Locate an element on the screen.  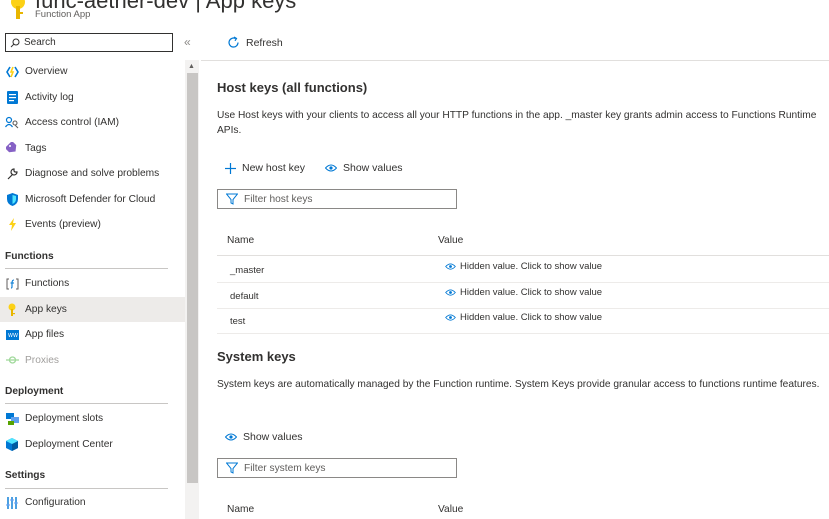
filter-placeholder: Filter host keys is located at coordinates (278, 199).